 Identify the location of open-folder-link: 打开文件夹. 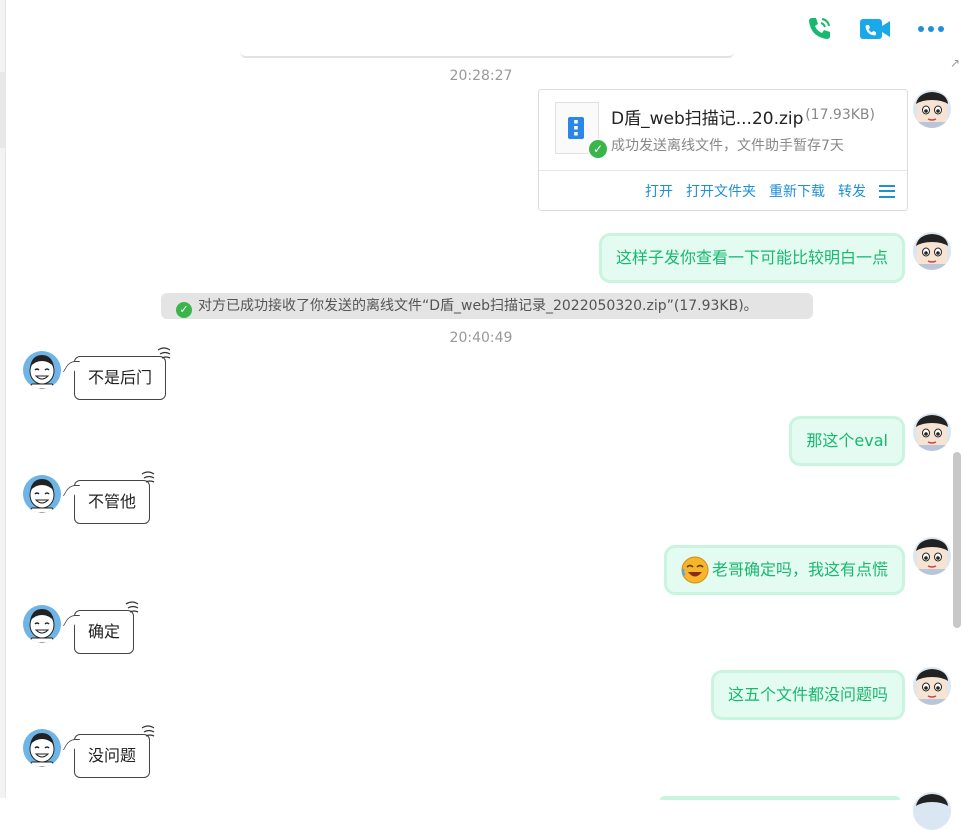
(721, 191).